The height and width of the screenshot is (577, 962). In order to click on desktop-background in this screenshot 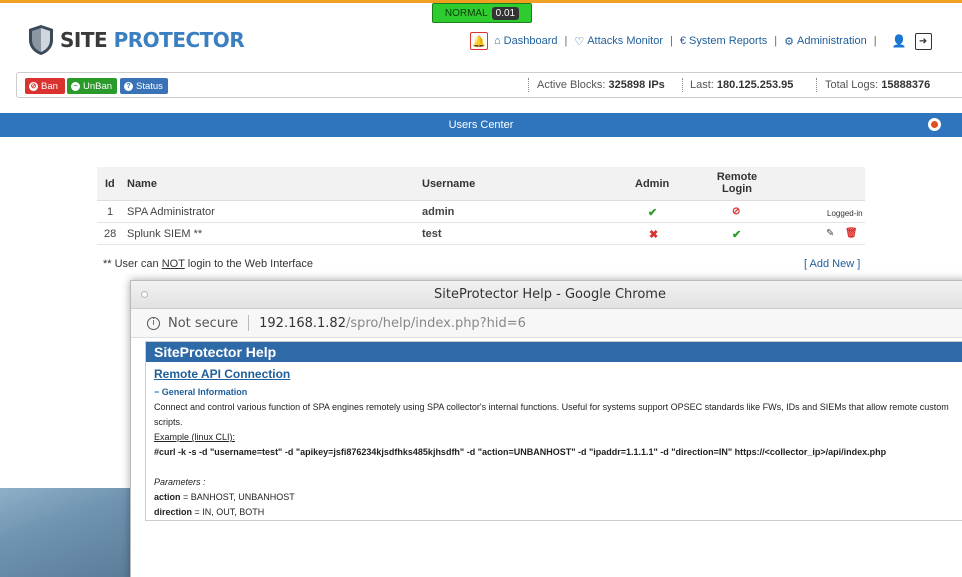, I will do `click(70, 532)`.